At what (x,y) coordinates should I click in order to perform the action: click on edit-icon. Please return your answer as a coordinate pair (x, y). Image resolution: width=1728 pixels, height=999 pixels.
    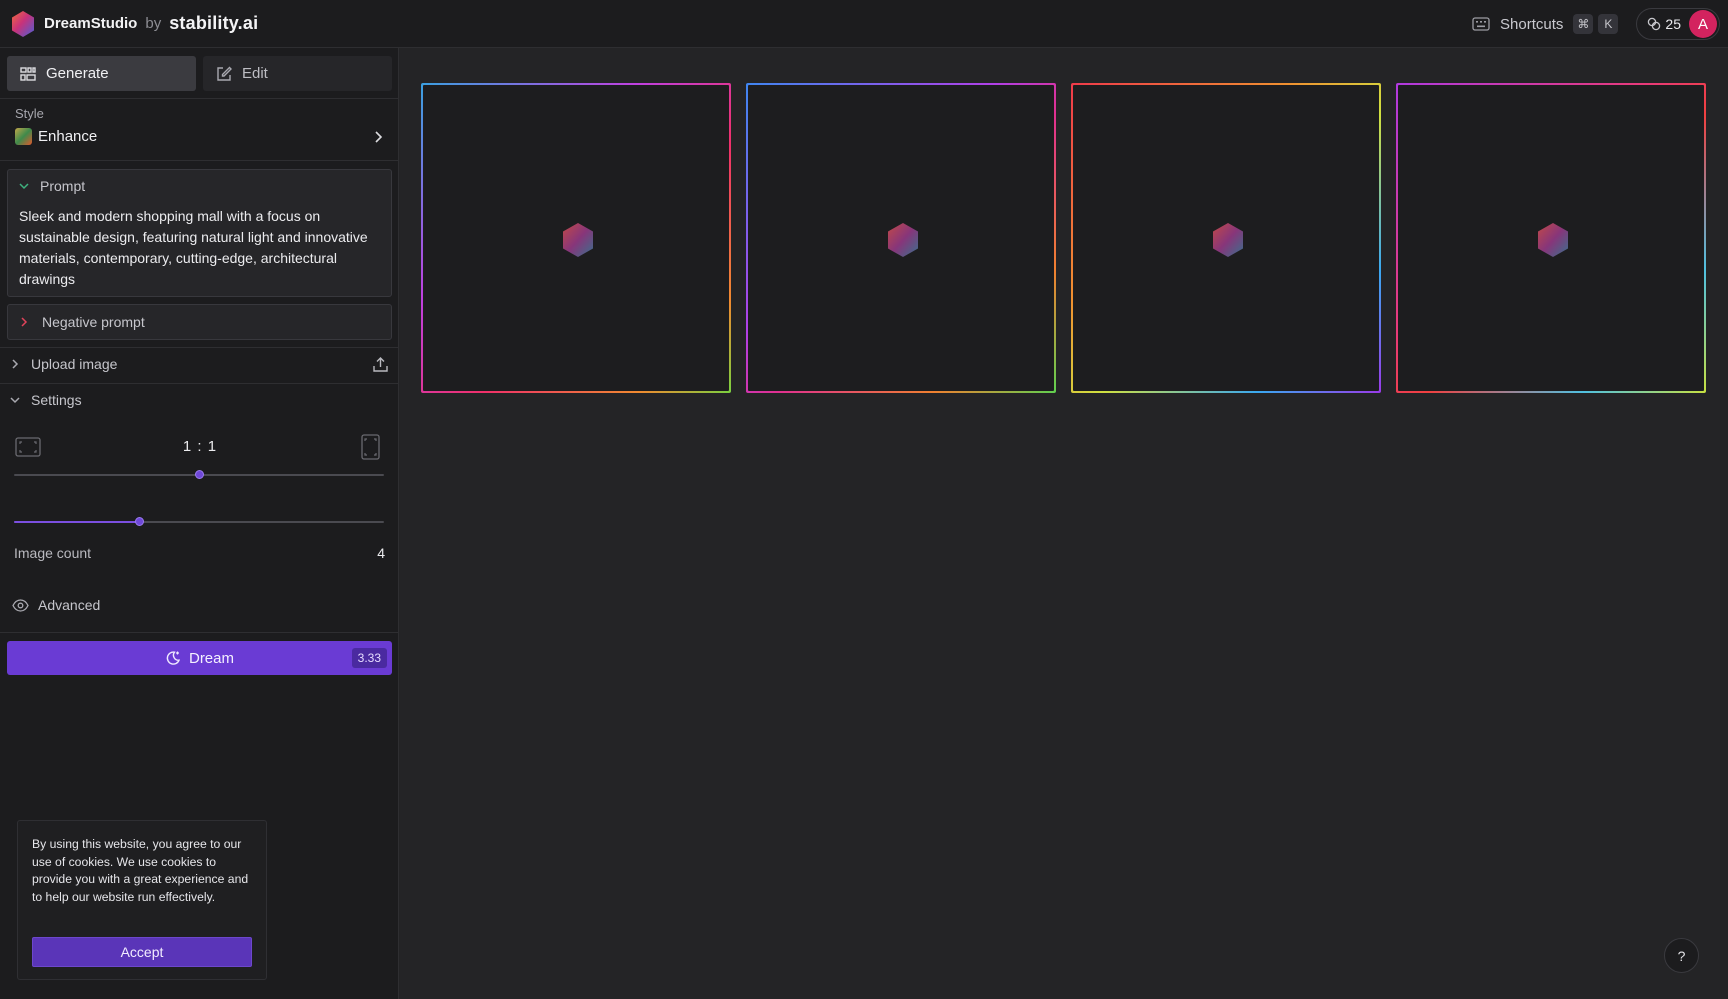
    Looking at the image, I should click on (224, 73).